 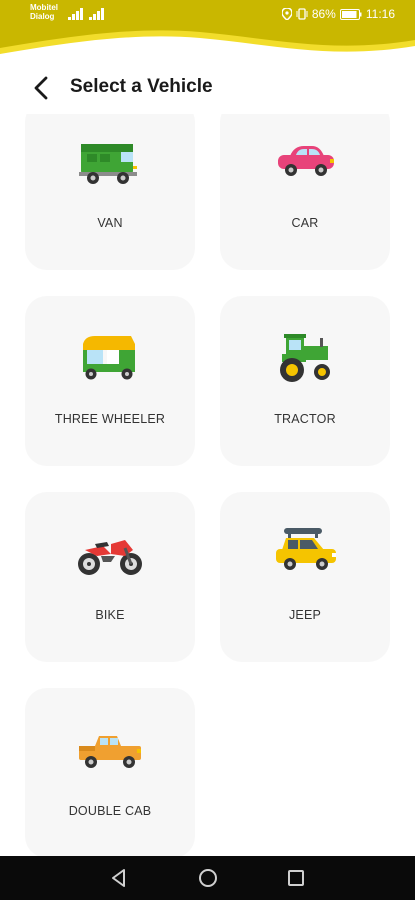 I want to click on vehicle-card-double-cab: DOUBLE CAB, so click(x=110, y=772).